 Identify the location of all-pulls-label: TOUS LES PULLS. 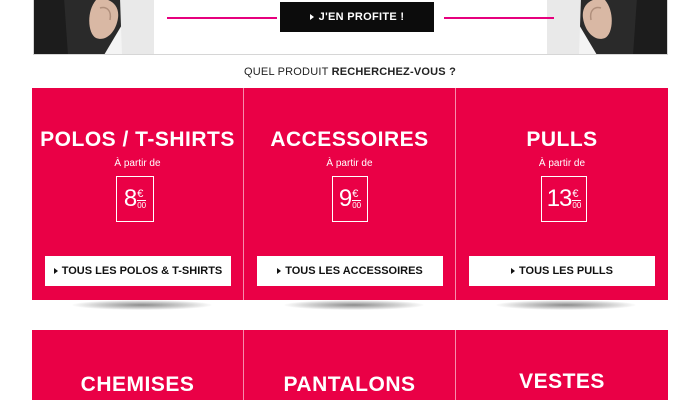
(566, 271).